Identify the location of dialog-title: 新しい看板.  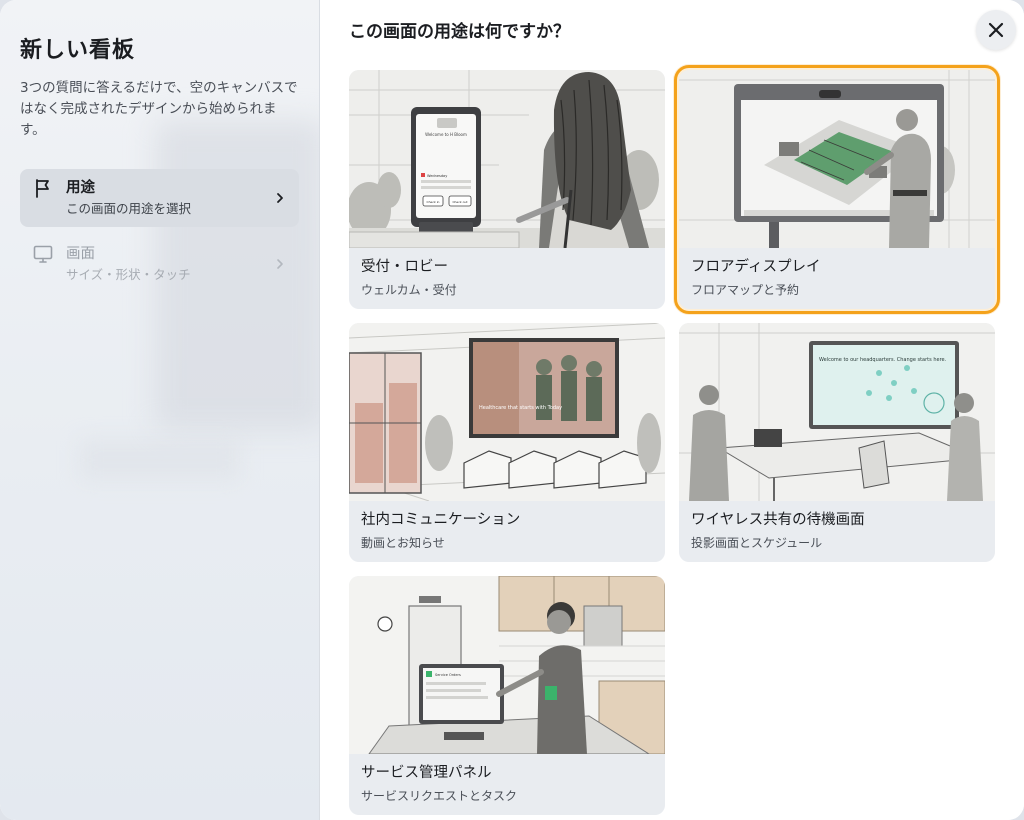
(78, 50).